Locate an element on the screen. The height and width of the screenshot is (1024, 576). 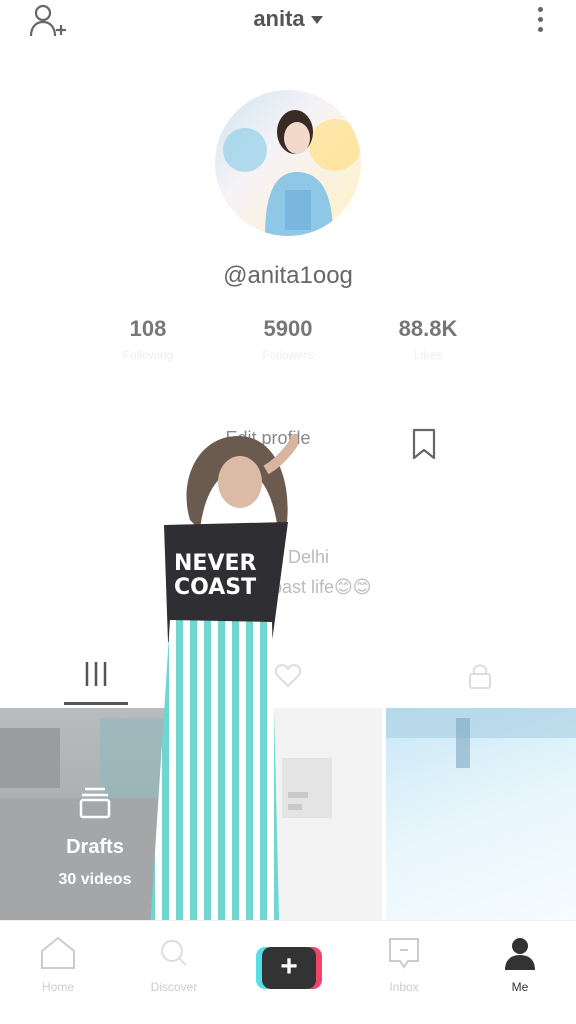
search-icon is located at coordinates (174, 953).